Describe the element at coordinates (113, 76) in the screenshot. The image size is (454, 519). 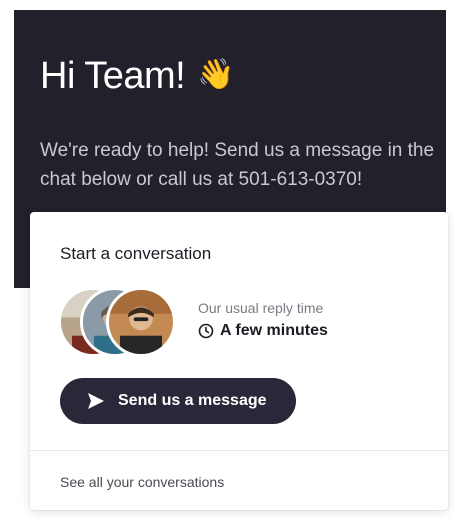
I see `greeting-text: Hi Team!` at that location.